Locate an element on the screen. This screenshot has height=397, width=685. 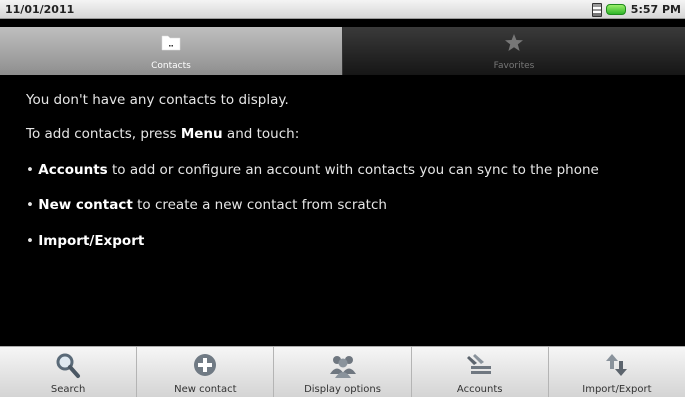
tab-contacts-label: Contacts is located at coordinates (171, 66).